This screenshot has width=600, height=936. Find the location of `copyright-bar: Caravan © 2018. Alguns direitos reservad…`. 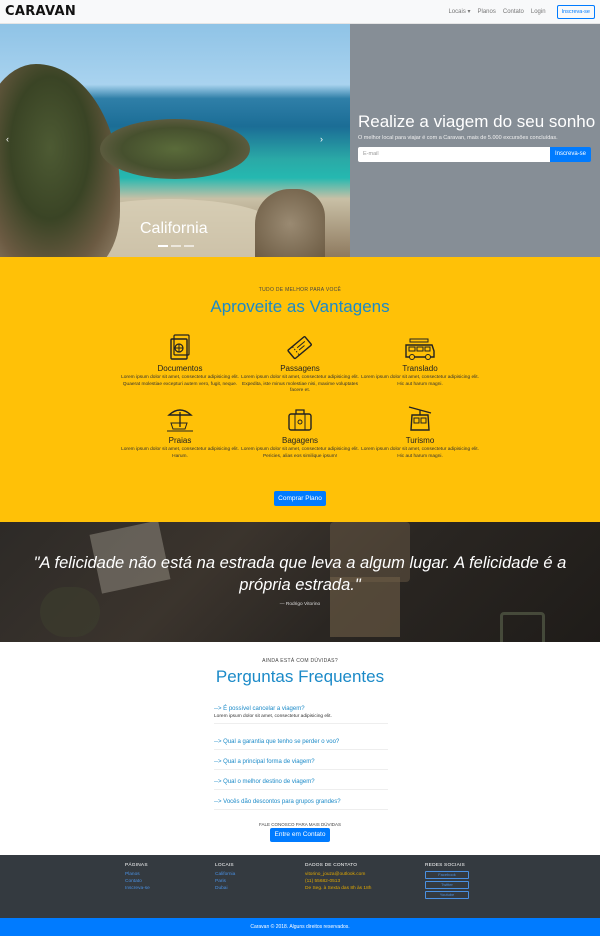

copyright-bar: Caravan © 2018. Alguns direitos reservad… is located at coordinates (300, 927).